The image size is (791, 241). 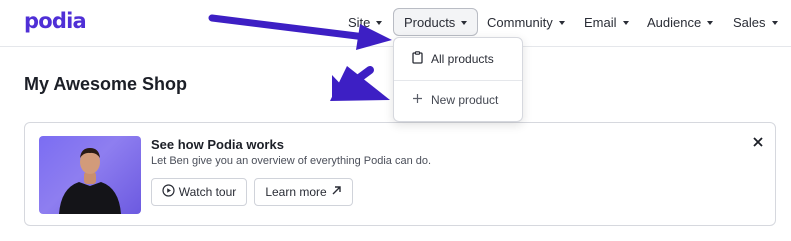 I want to click on nav-sales: Sales, so click(x=755, y=22).